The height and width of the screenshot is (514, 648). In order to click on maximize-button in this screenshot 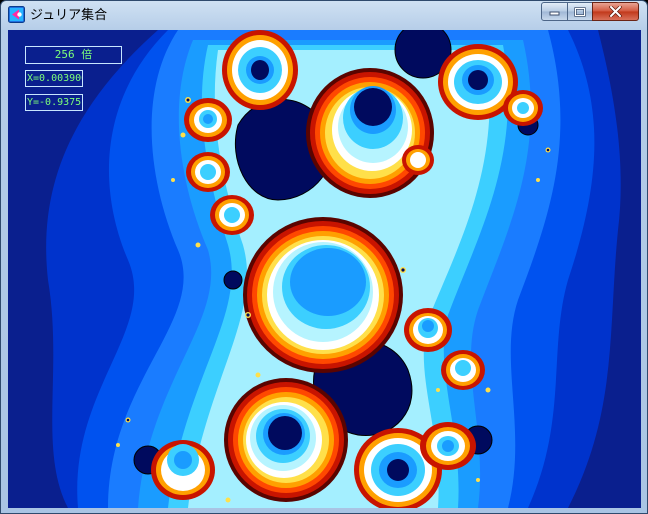, I will do `click(580, 11)`.